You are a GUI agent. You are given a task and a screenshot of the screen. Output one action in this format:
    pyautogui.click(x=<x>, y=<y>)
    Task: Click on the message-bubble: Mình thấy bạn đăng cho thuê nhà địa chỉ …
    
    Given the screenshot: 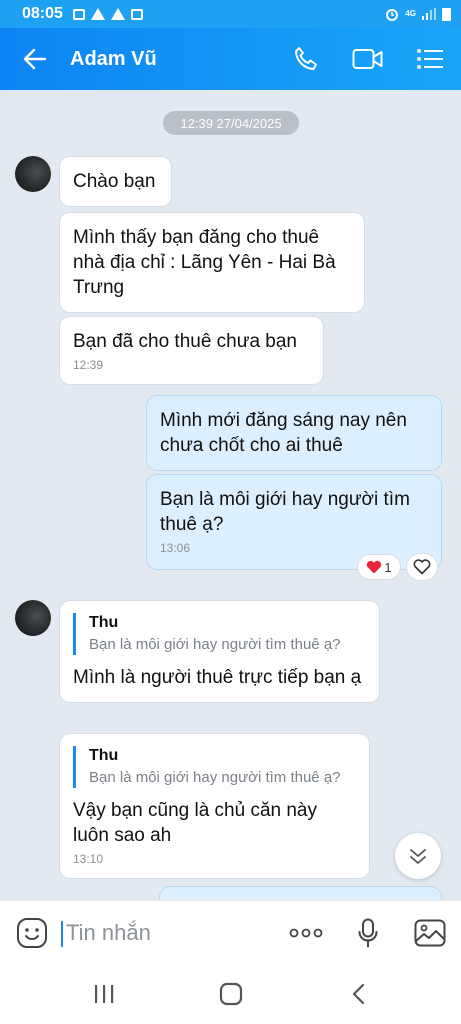 What is the action you would take?
    pyautogui.click(x=212, y=262)
    